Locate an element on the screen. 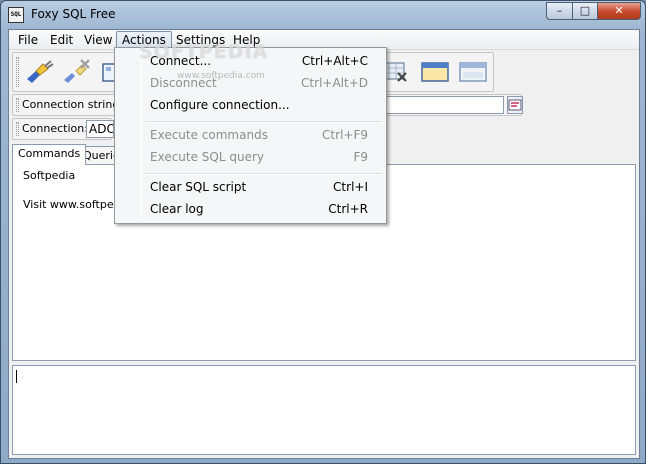 Image resolution: width=646 pixels, height=464 pixels. menu-item-connect: Connect... Ctrl+Alt+C is located at coordinates (250, 61).